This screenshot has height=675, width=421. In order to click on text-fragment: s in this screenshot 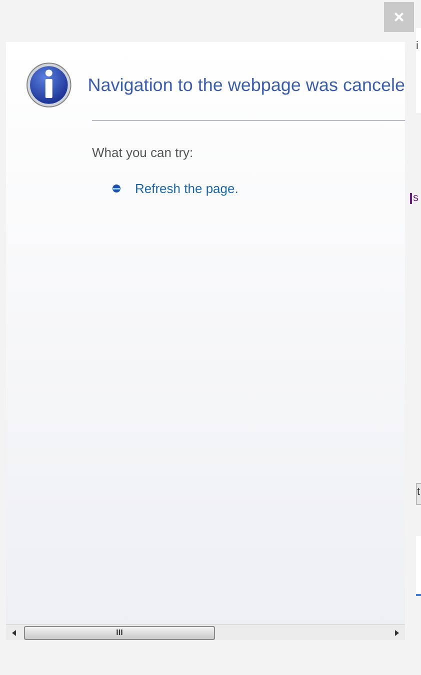, I will do `click(414, 198)`.